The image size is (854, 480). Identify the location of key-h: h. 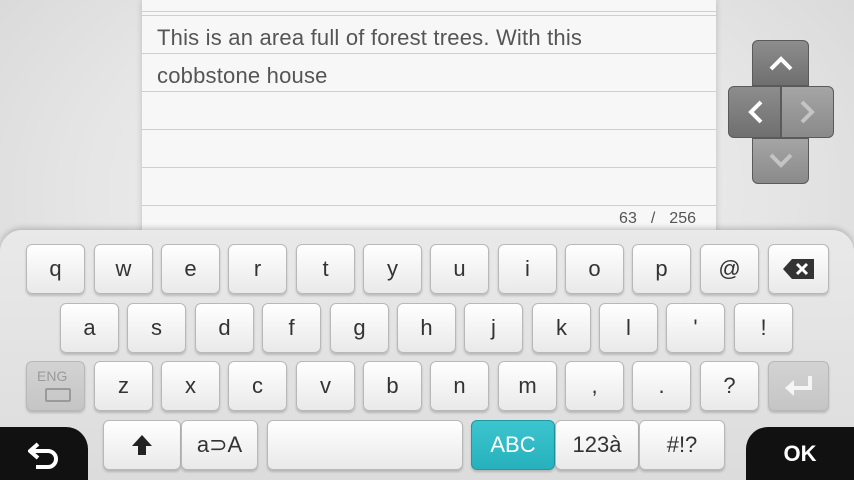
(426, 328).